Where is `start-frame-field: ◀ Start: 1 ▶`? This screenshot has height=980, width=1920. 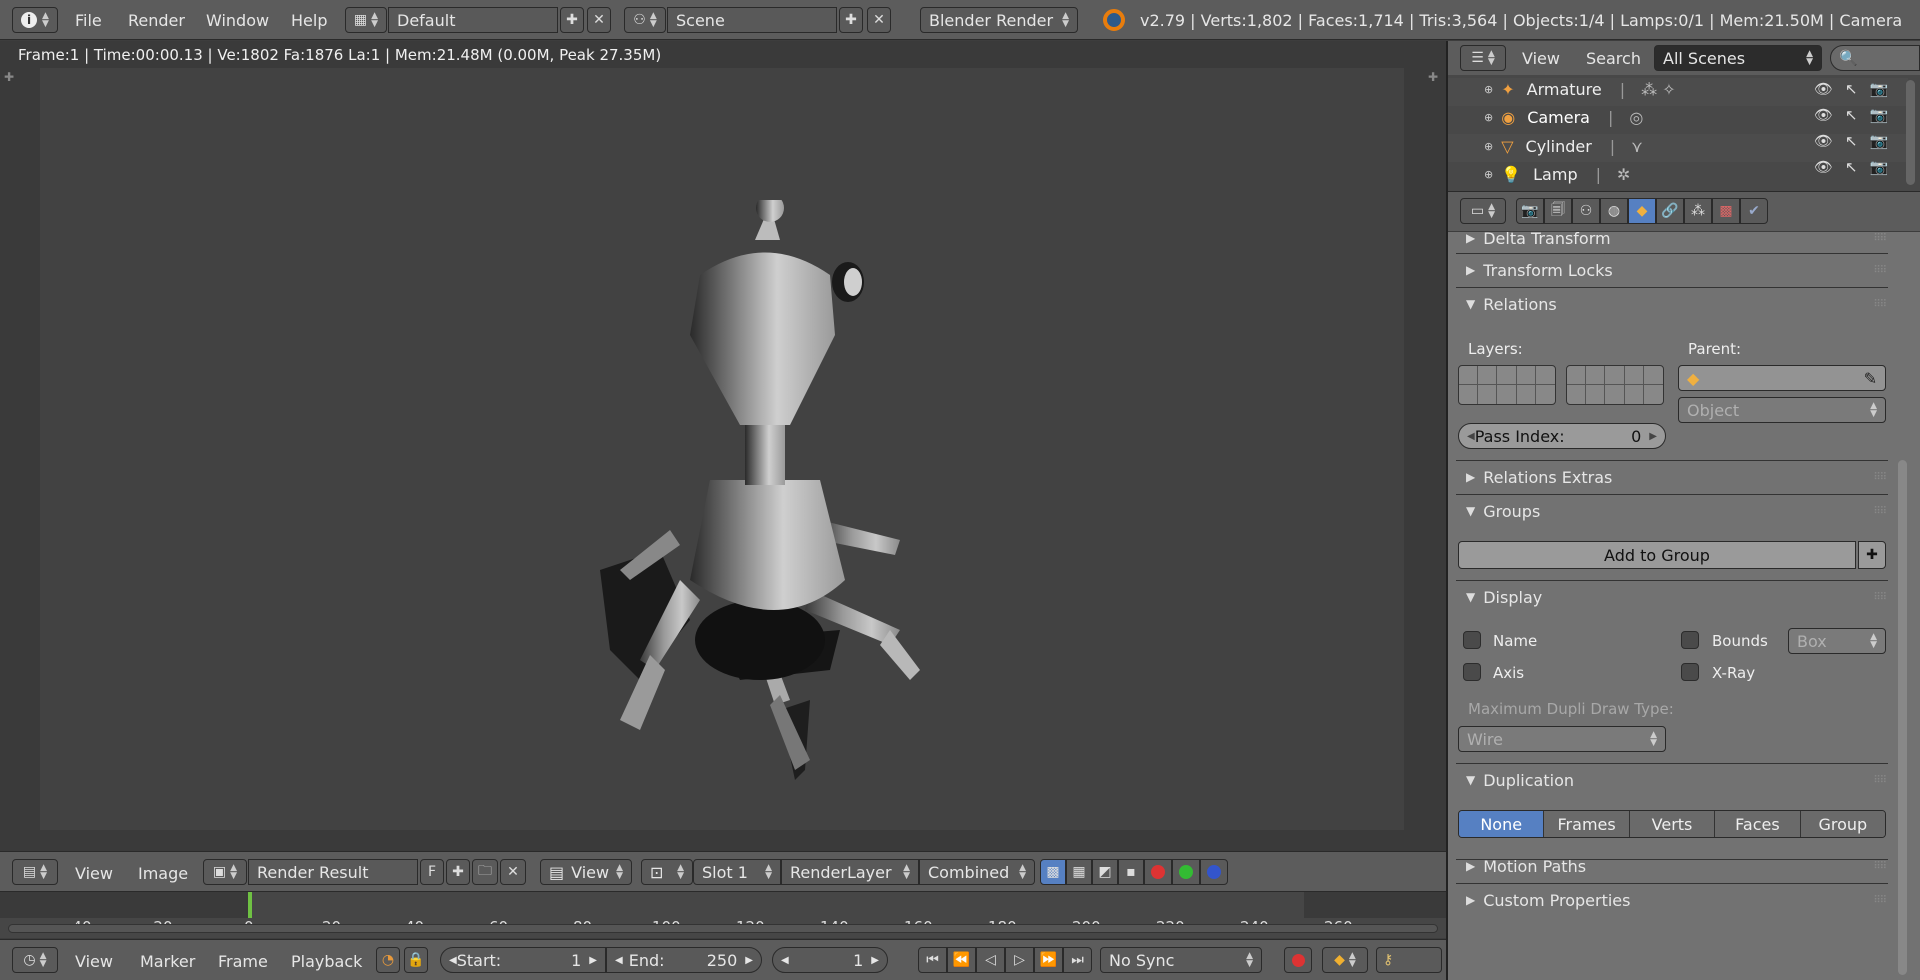
start-frame-field: ◀ Start: 1 ▶ is located at coordinates (523, 960).